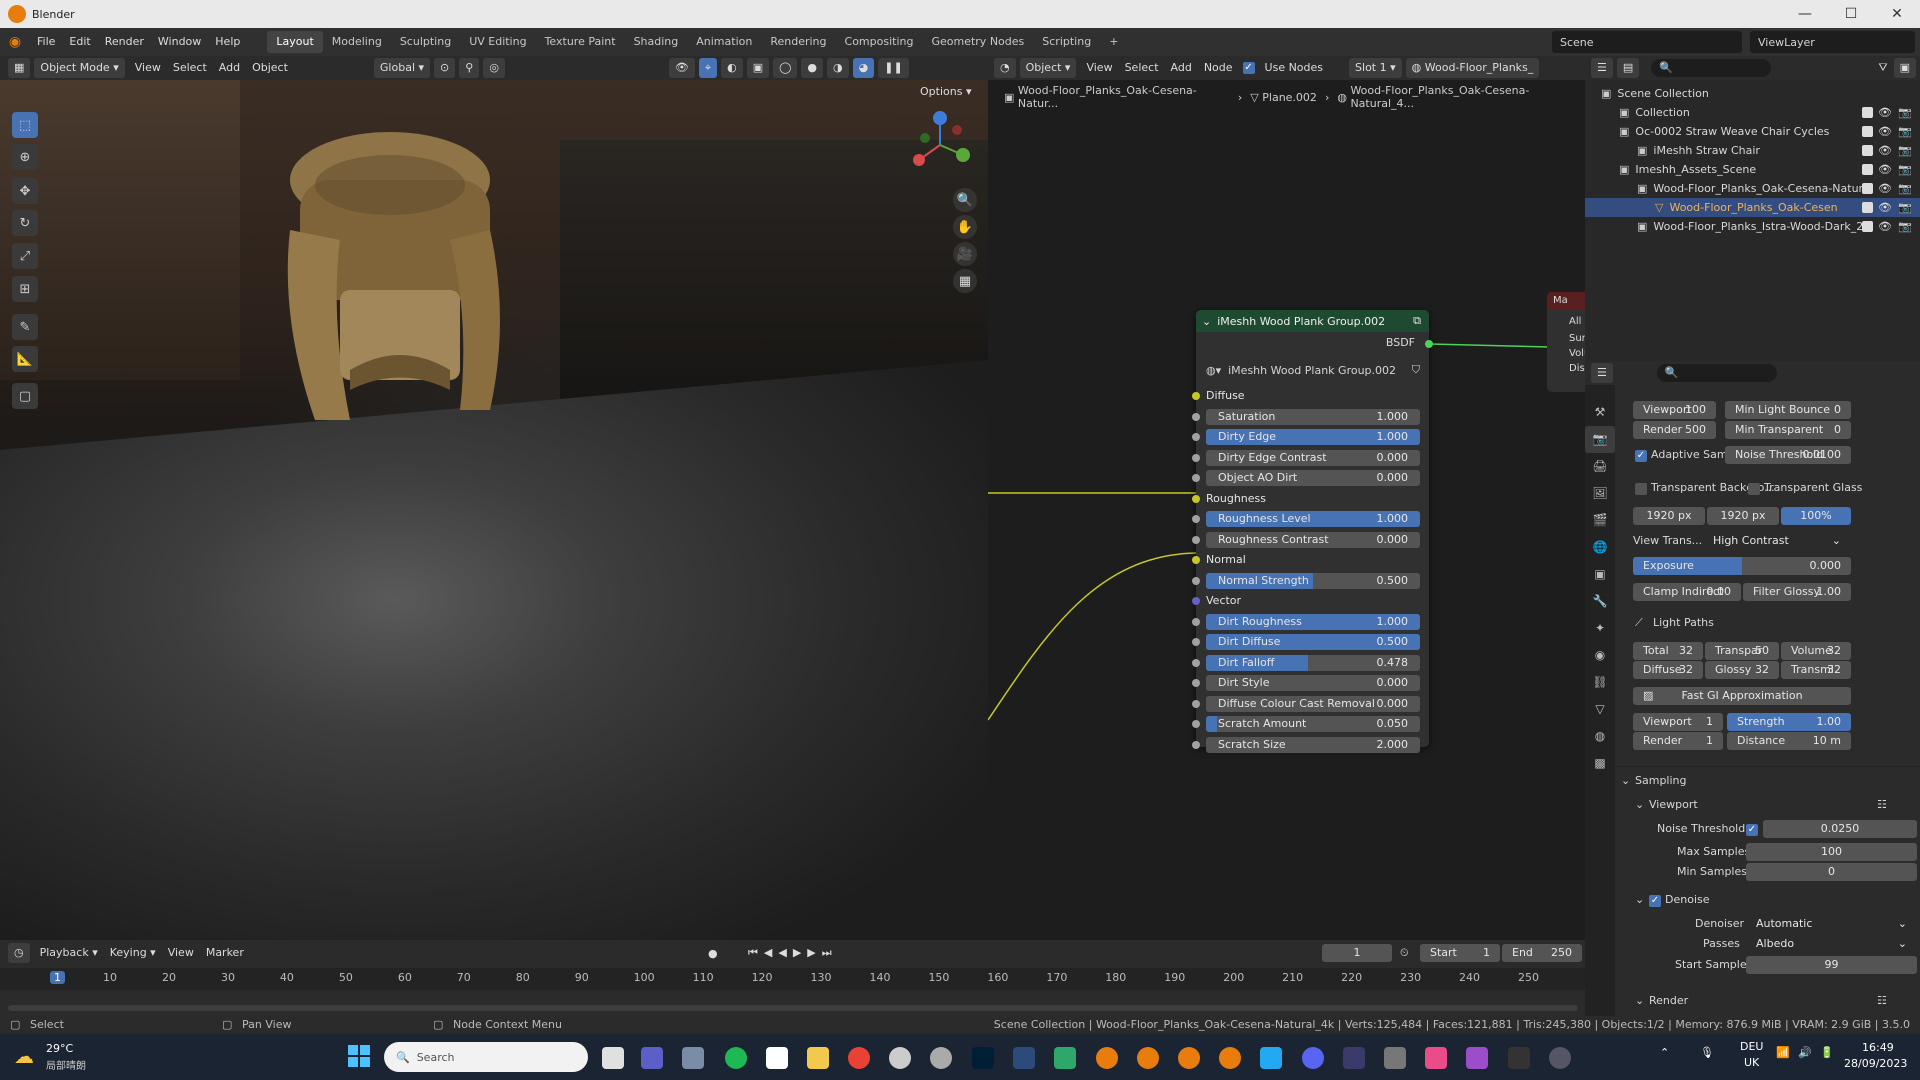  What do you see at coordinates (1313, 683) in the screenshot?
I see `node-input-field: Dirt Style 0.000` at bounding box center [1313, 683].